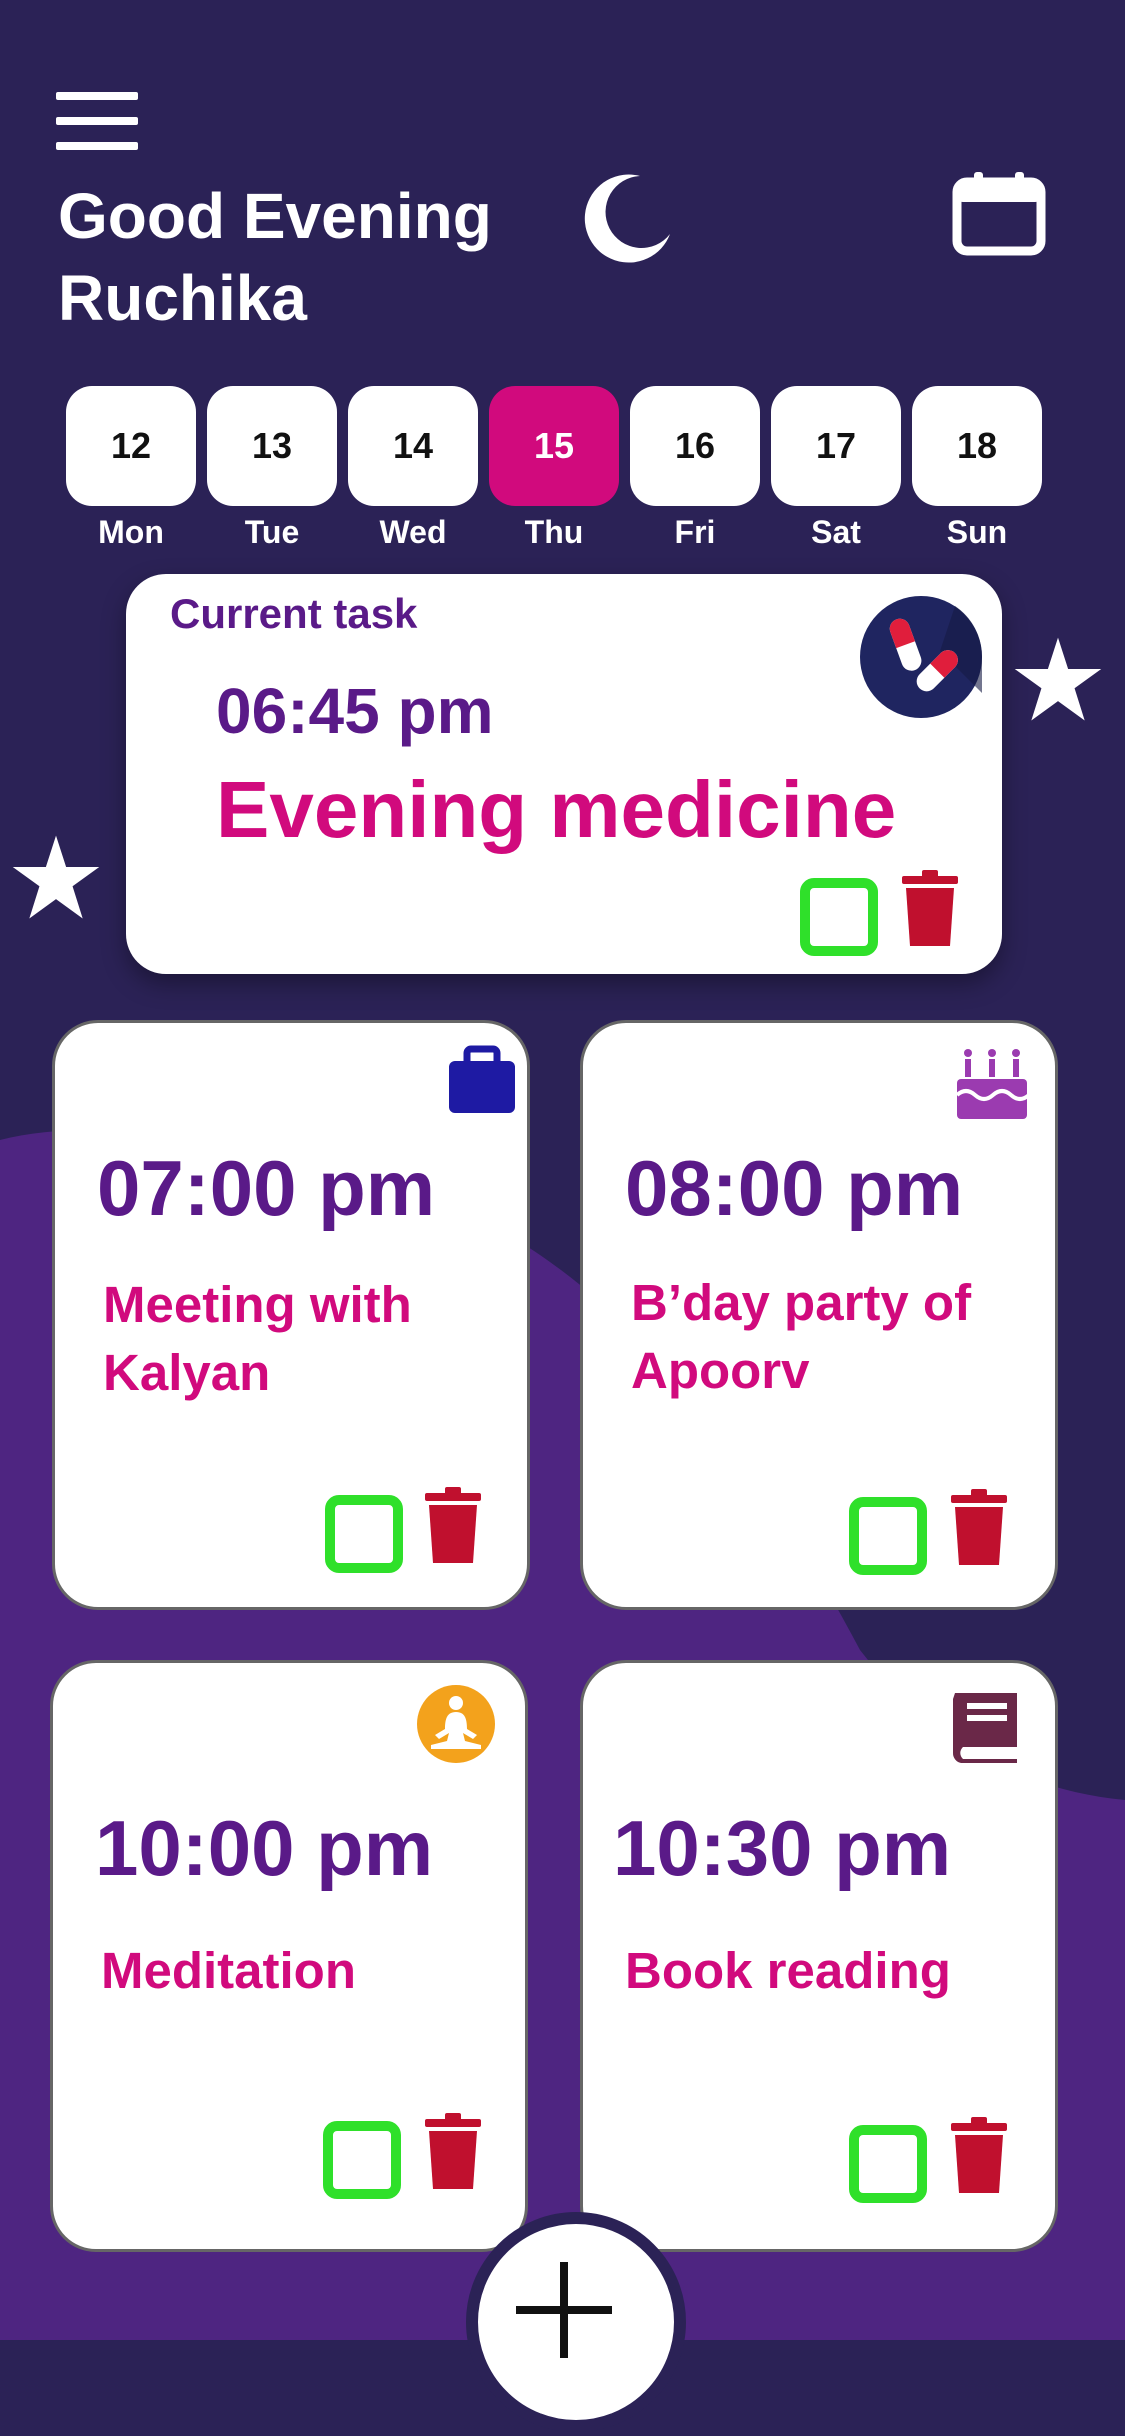 The image size is (1125, 2436). I want to click on day-label: Thu, so click(554, 532).